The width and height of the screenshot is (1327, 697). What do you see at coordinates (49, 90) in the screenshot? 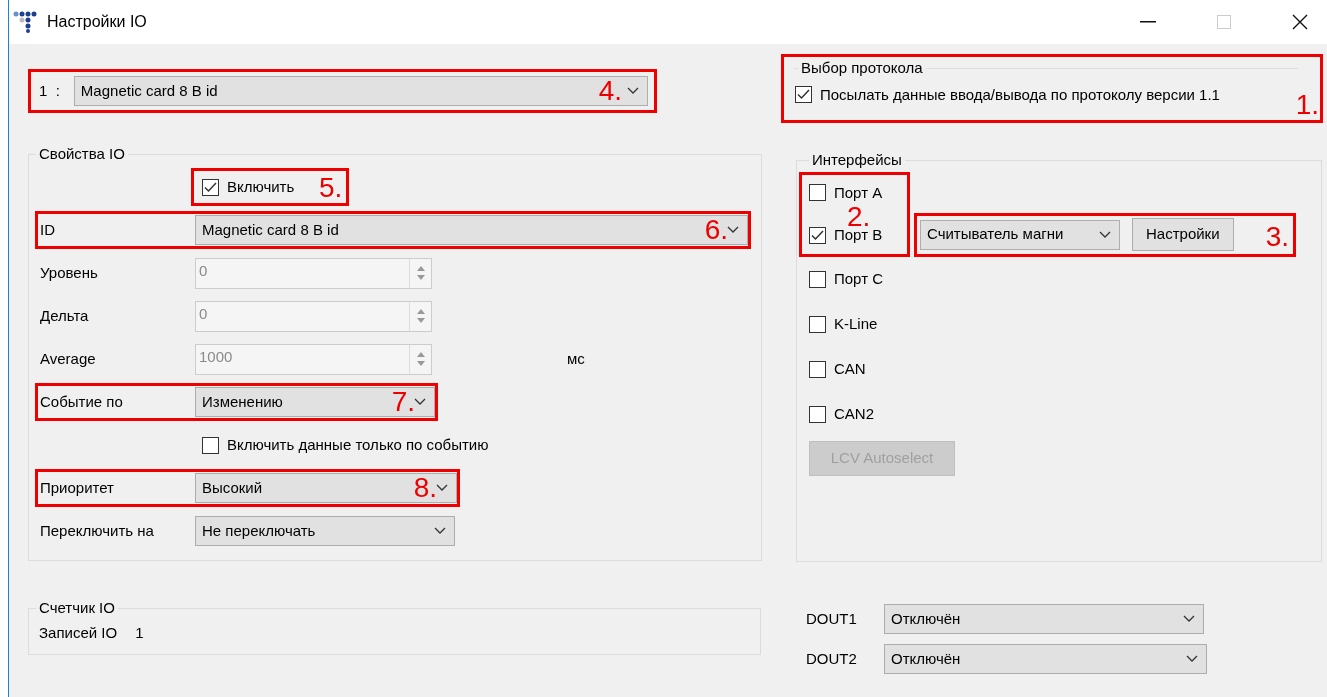
I see `io-index-label: 1 :` at bounding box center [49, 90].